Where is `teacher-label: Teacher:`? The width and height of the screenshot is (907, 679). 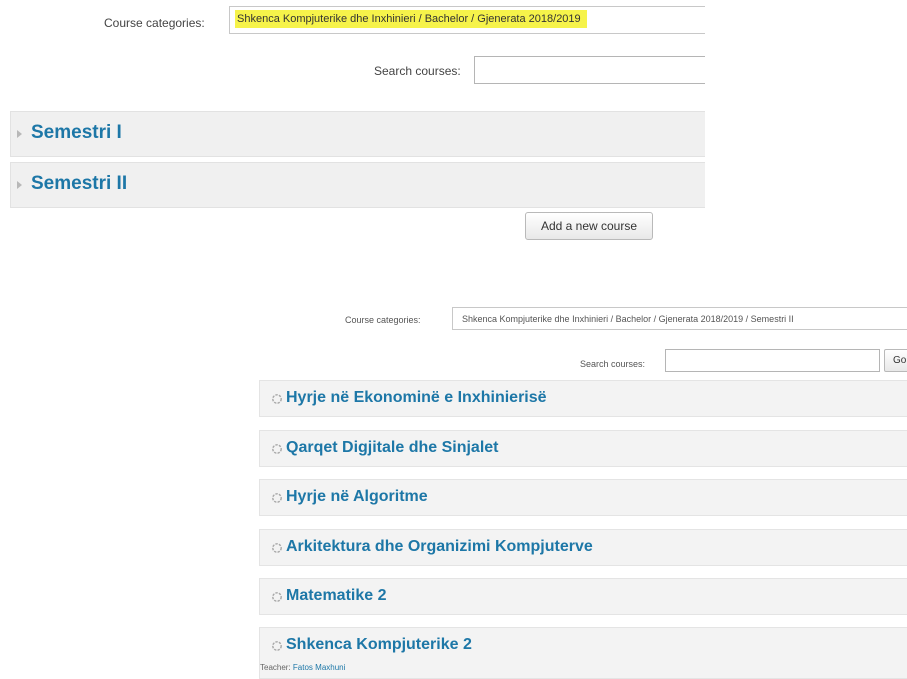 teacher-label: Teacher: is located at coordinates (275, 667).